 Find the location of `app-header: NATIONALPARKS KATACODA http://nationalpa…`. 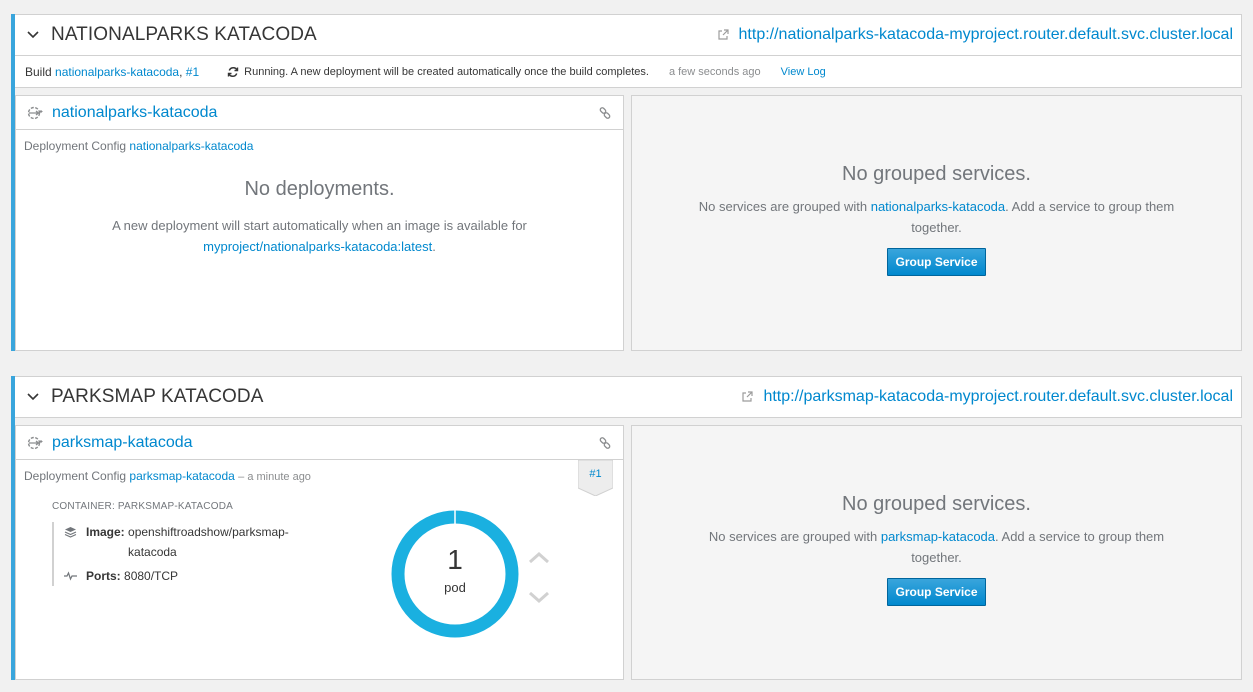

app-header: NATIONALPARKS KATACODA http://nationalpa… is located at coordinates (628, 35).